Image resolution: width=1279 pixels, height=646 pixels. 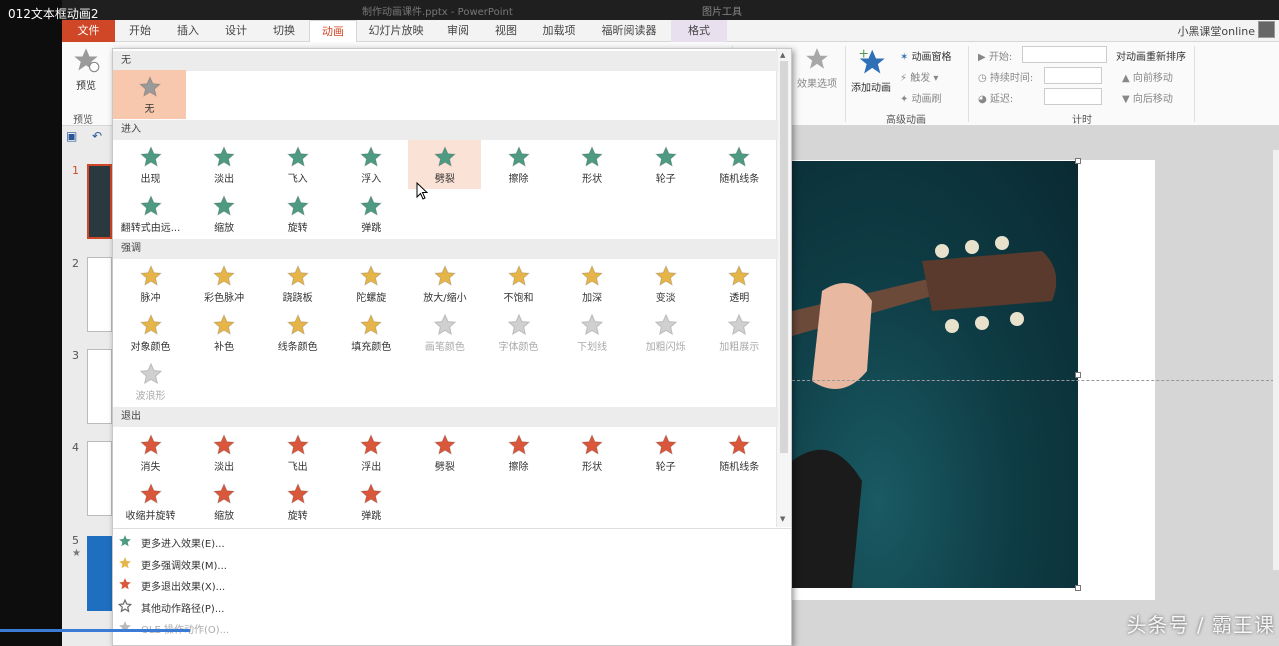 I want to click on tab-foxit: 福昕阅读器, so click(x=629, y=31).